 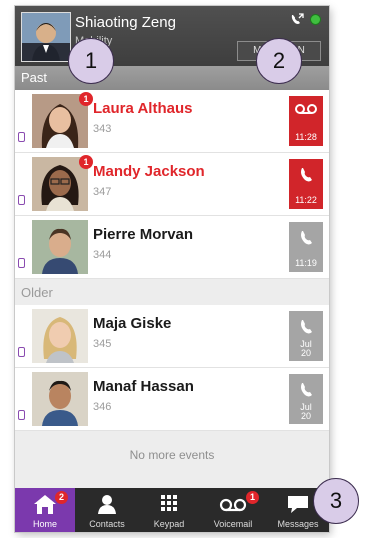 I want to click on tab-keypad: Keypad, so click(x=169, y=510).